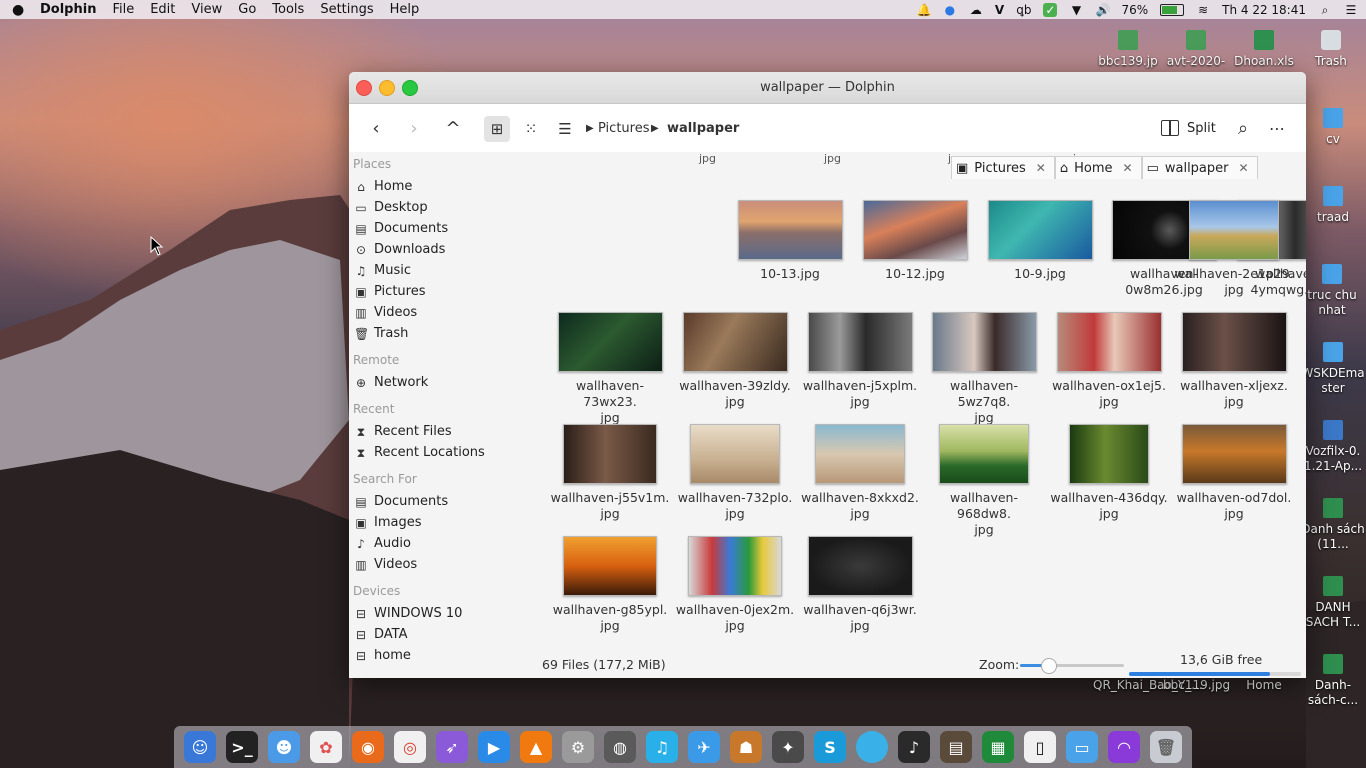 This screenshot has width=1366, height=768. What do you see at coordinates (1098, 167) in the screenshot?
I see `tab-home: ⌂ Home ✕` at bounding box center [1098, 167].